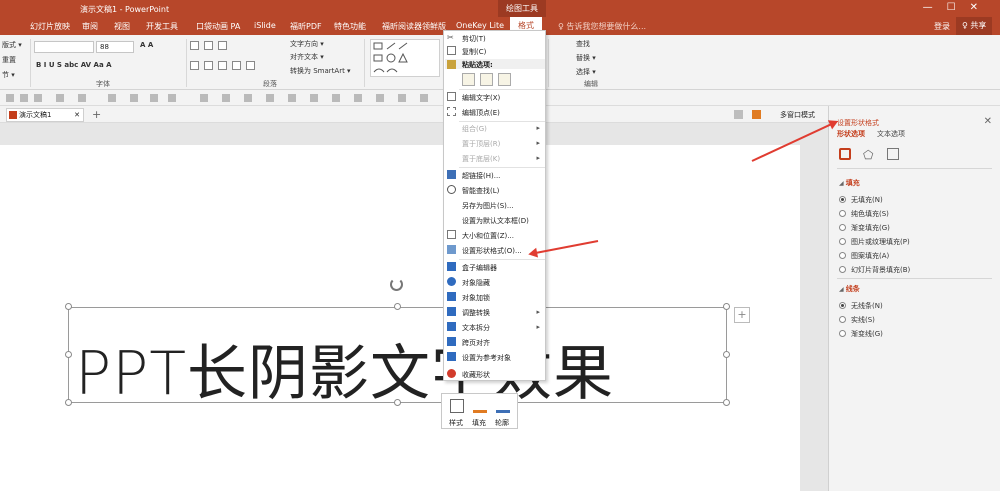  Describe the element at coordinates (893, 154) in the screenshot. I see `size-properties-icon` at that location.